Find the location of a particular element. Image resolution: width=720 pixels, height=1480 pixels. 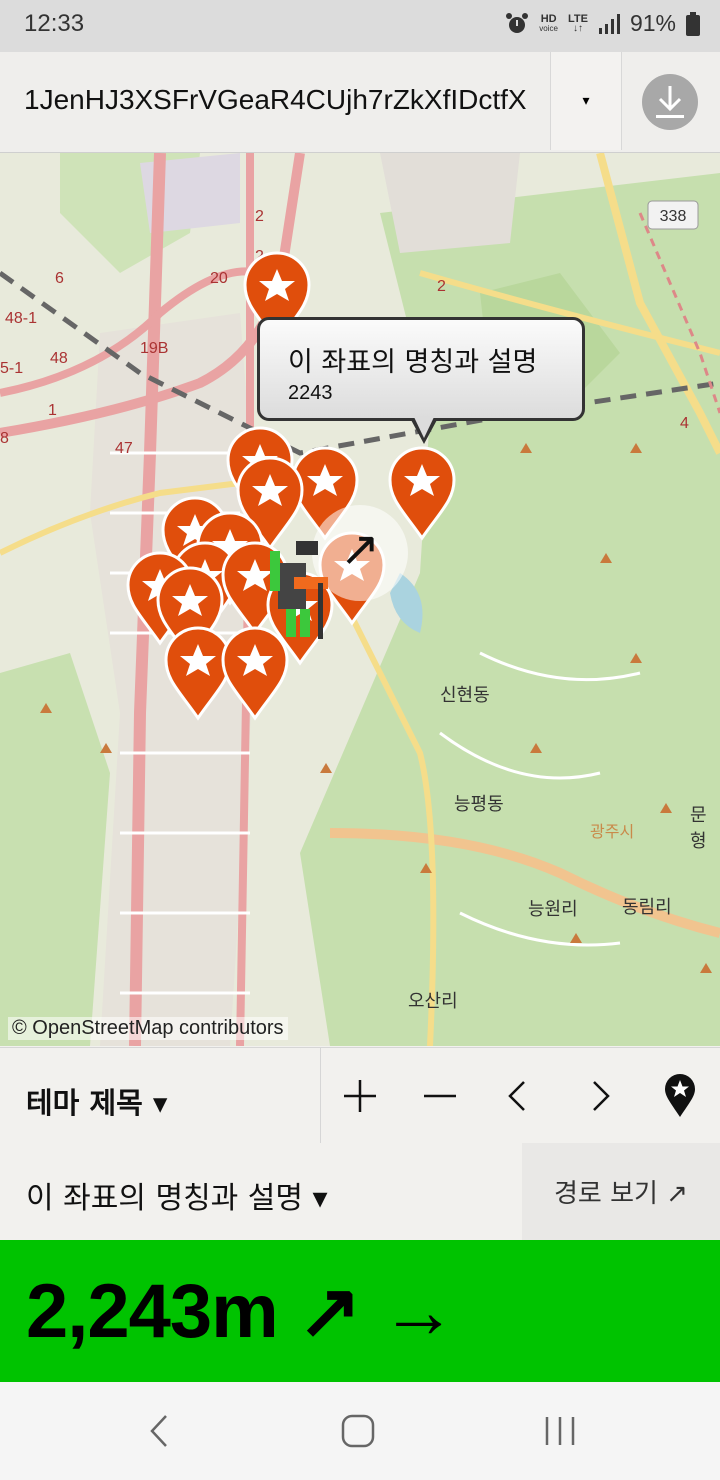

theme-selector: 테마 제목 ▾ is located at coordinates (160, 1096).